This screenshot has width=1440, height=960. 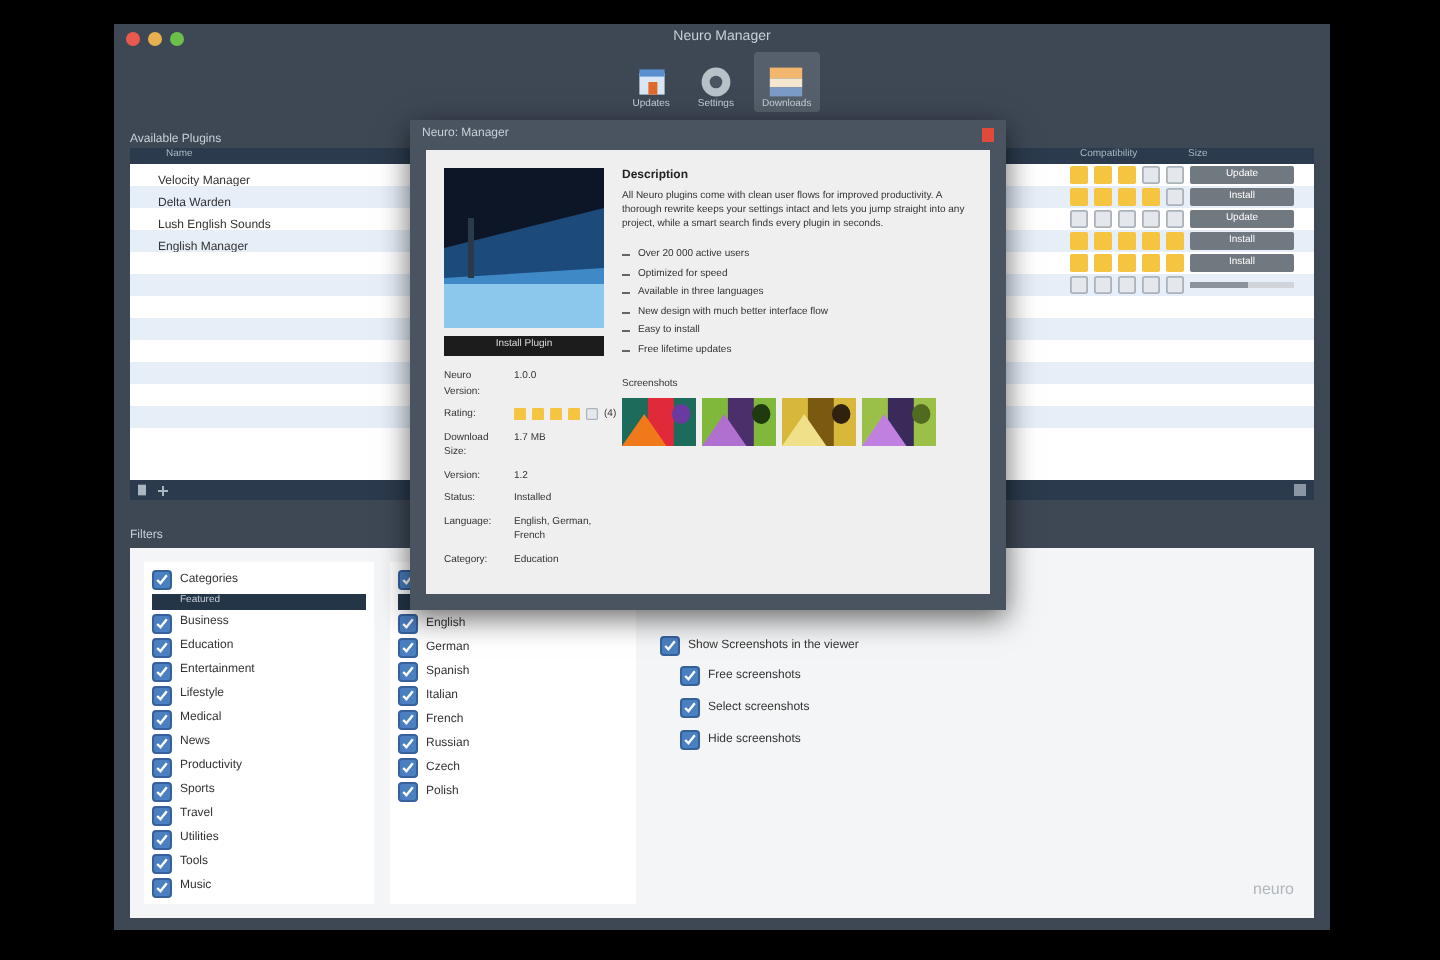 I want to click on trash-icon, so click(x=142, y=490).